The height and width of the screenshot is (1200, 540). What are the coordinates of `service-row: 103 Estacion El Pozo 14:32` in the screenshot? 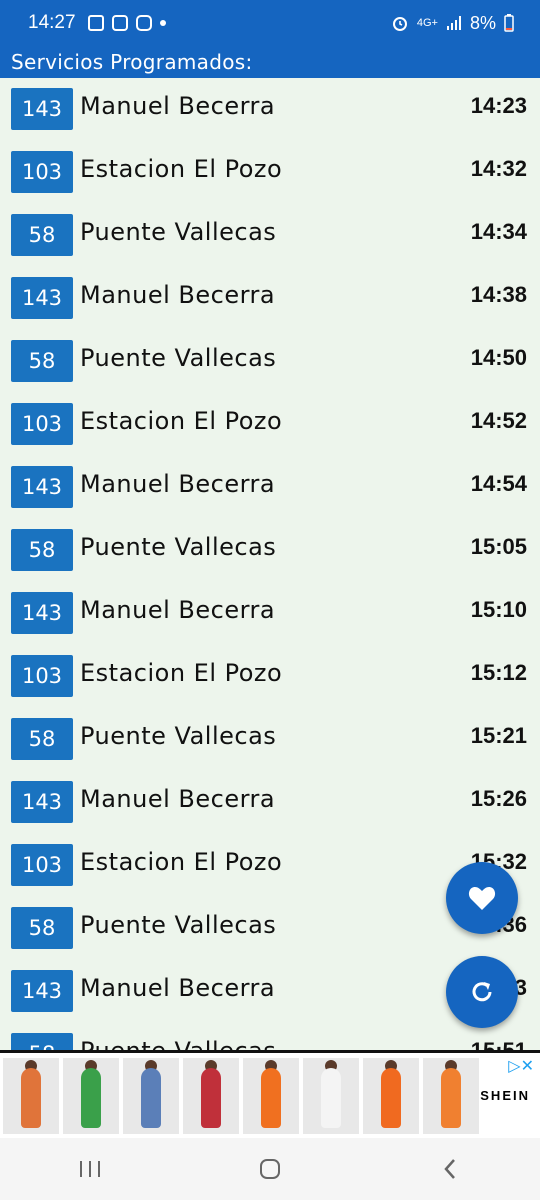 It's located at (270, 172).